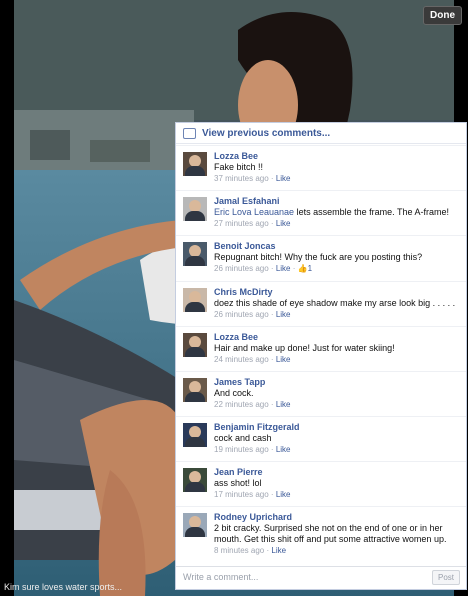  I want to click on comment-timestamp: 17 minutes ago, so click(241, 494).